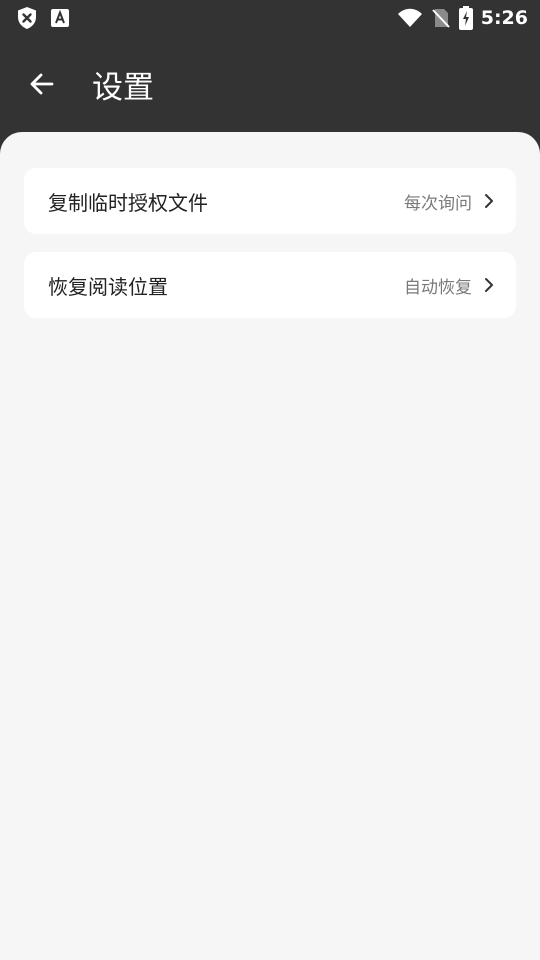 The image size is (540, 960). What do you see at coordinates (441, 18) in the screenshot?
I see `no-sim-icon` at bounding box center [441, 18].